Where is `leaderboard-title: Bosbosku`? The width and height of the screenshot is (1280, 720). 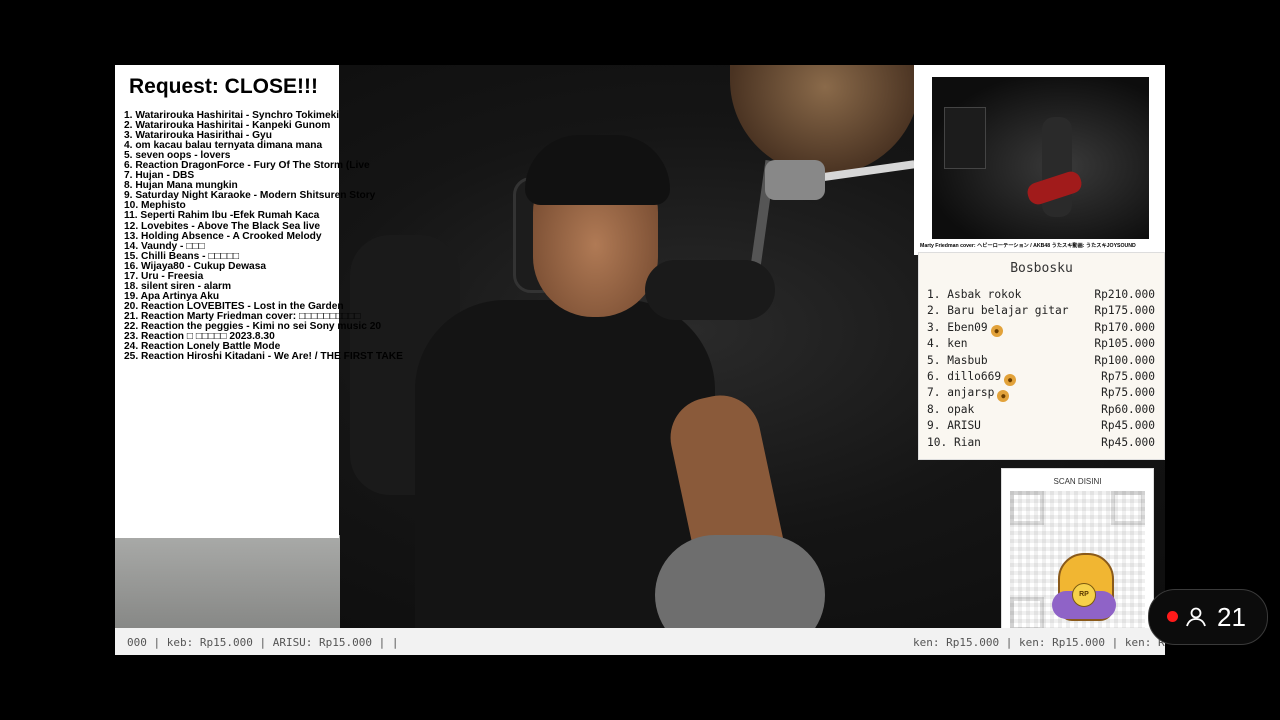
leaderboard-title: Bosbosku is located at coordinates (1041, 268).